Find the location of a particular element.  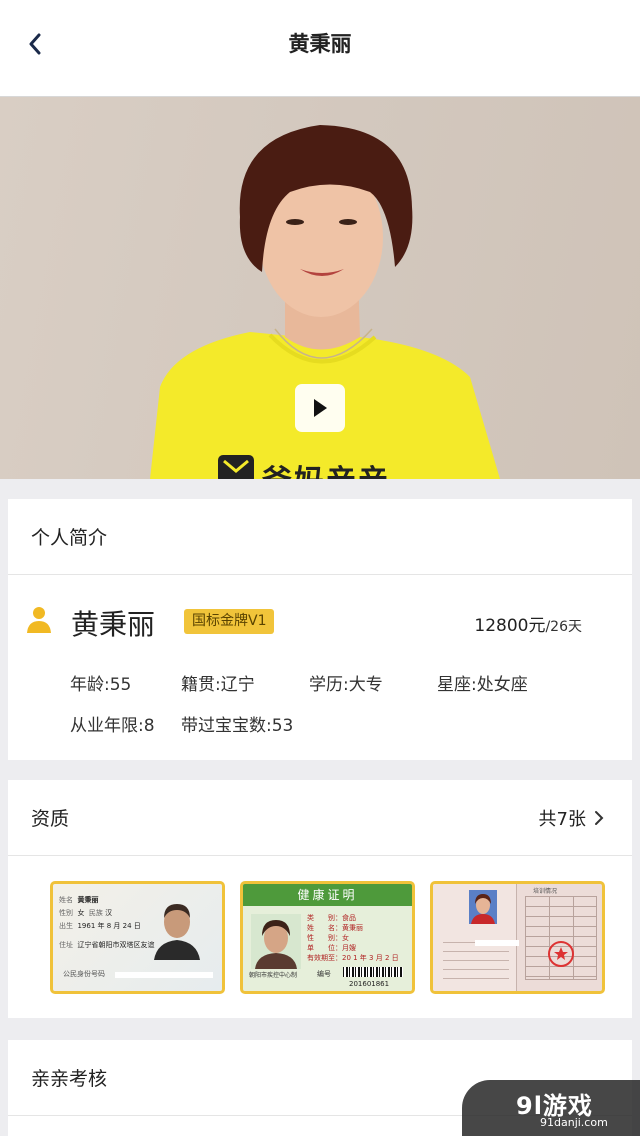

chevron-right-icon is located at coordinates (599, 817).